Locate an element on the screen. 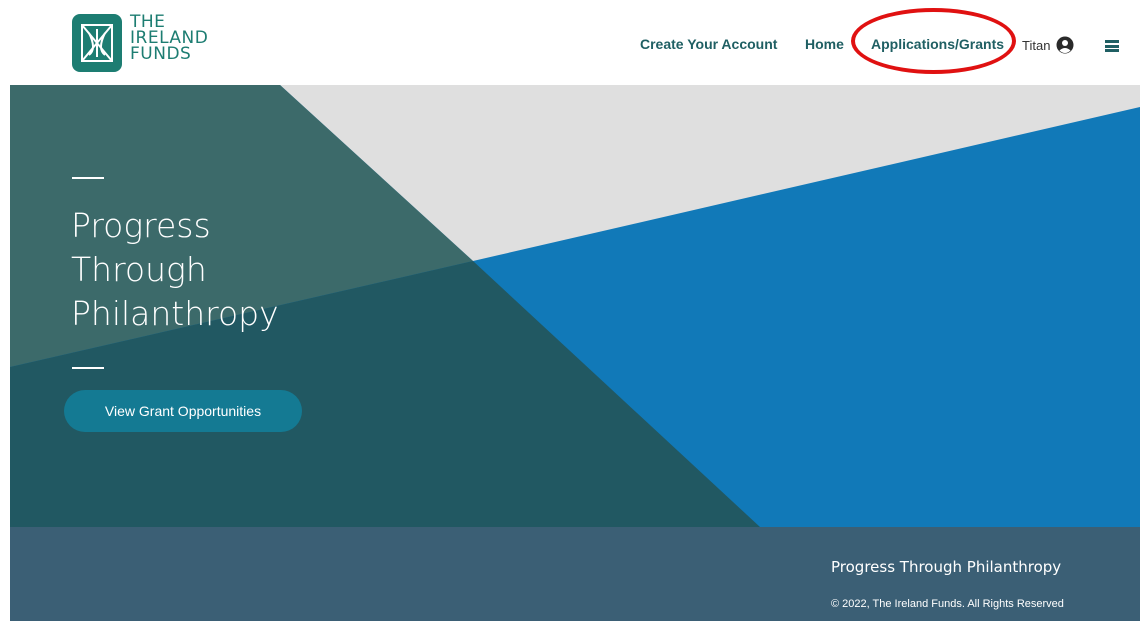  user-menu: Titan is located at coordinates (1048, 45).